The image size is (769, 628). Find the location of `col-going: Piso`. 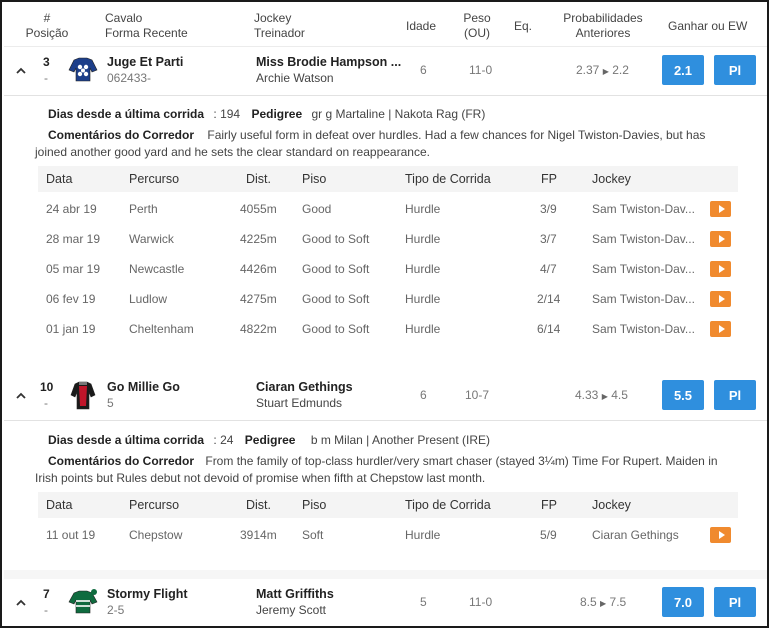

col-going: Piso is located at coordinates (314, 179).